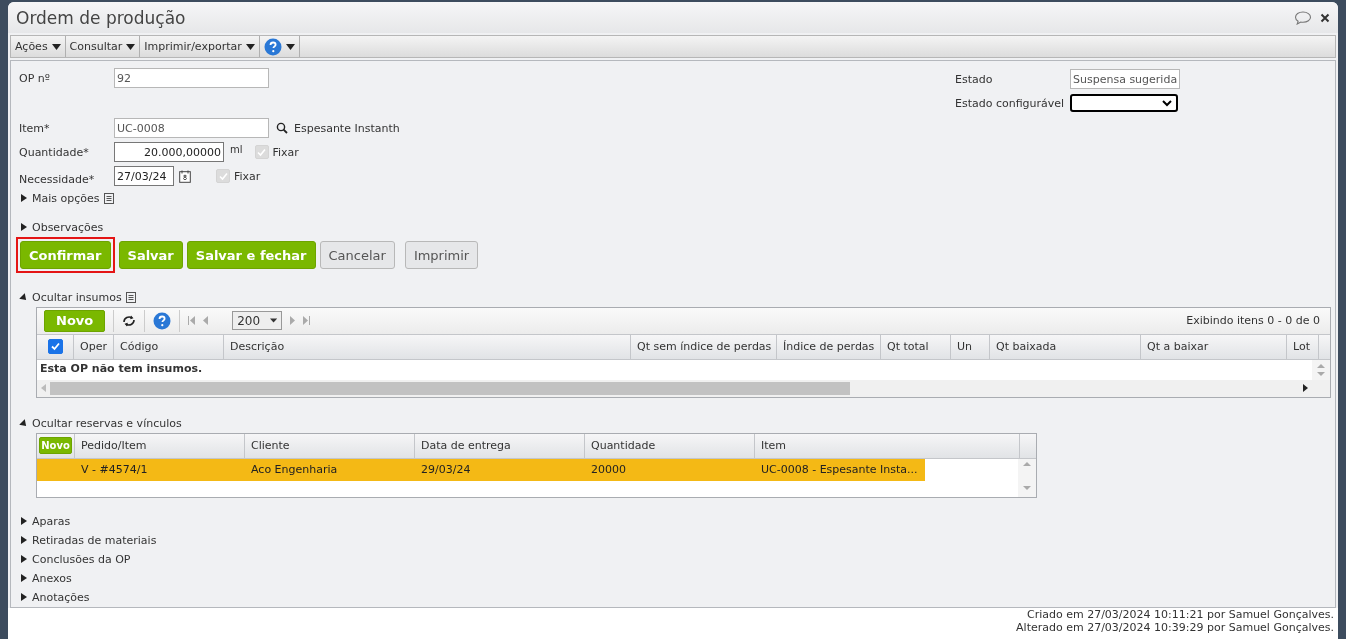  What do you see at coordinates (191, 78) in the screenshot?
I see `op-number-field: 92` at bounding box center [191, 78].